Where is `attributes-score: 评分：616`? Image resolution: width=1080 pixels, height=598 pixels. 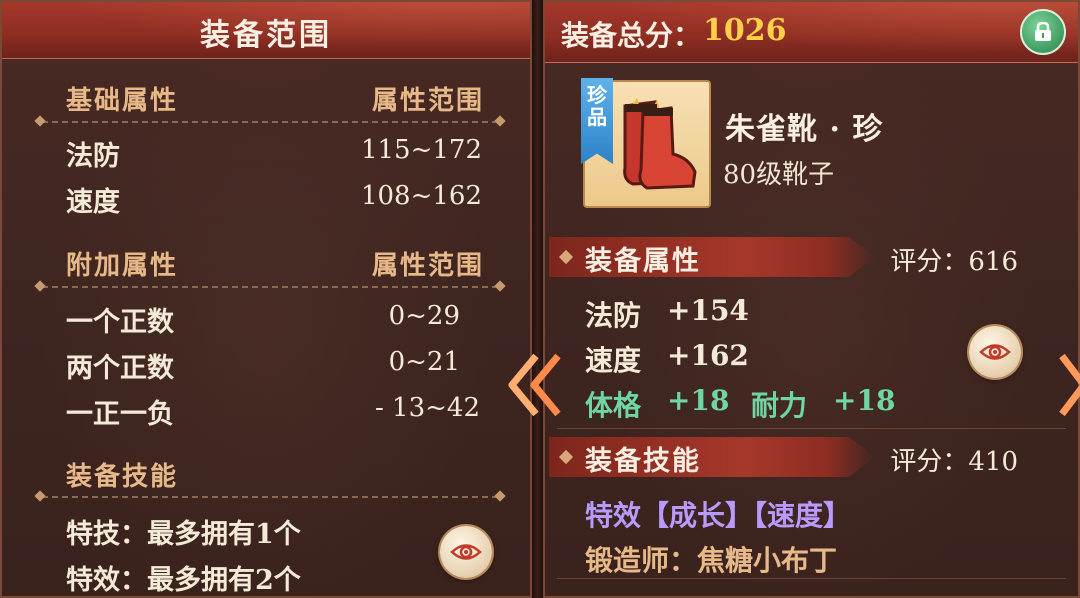 attributes-score: 评分：616 is located at coordinates (954, 259).